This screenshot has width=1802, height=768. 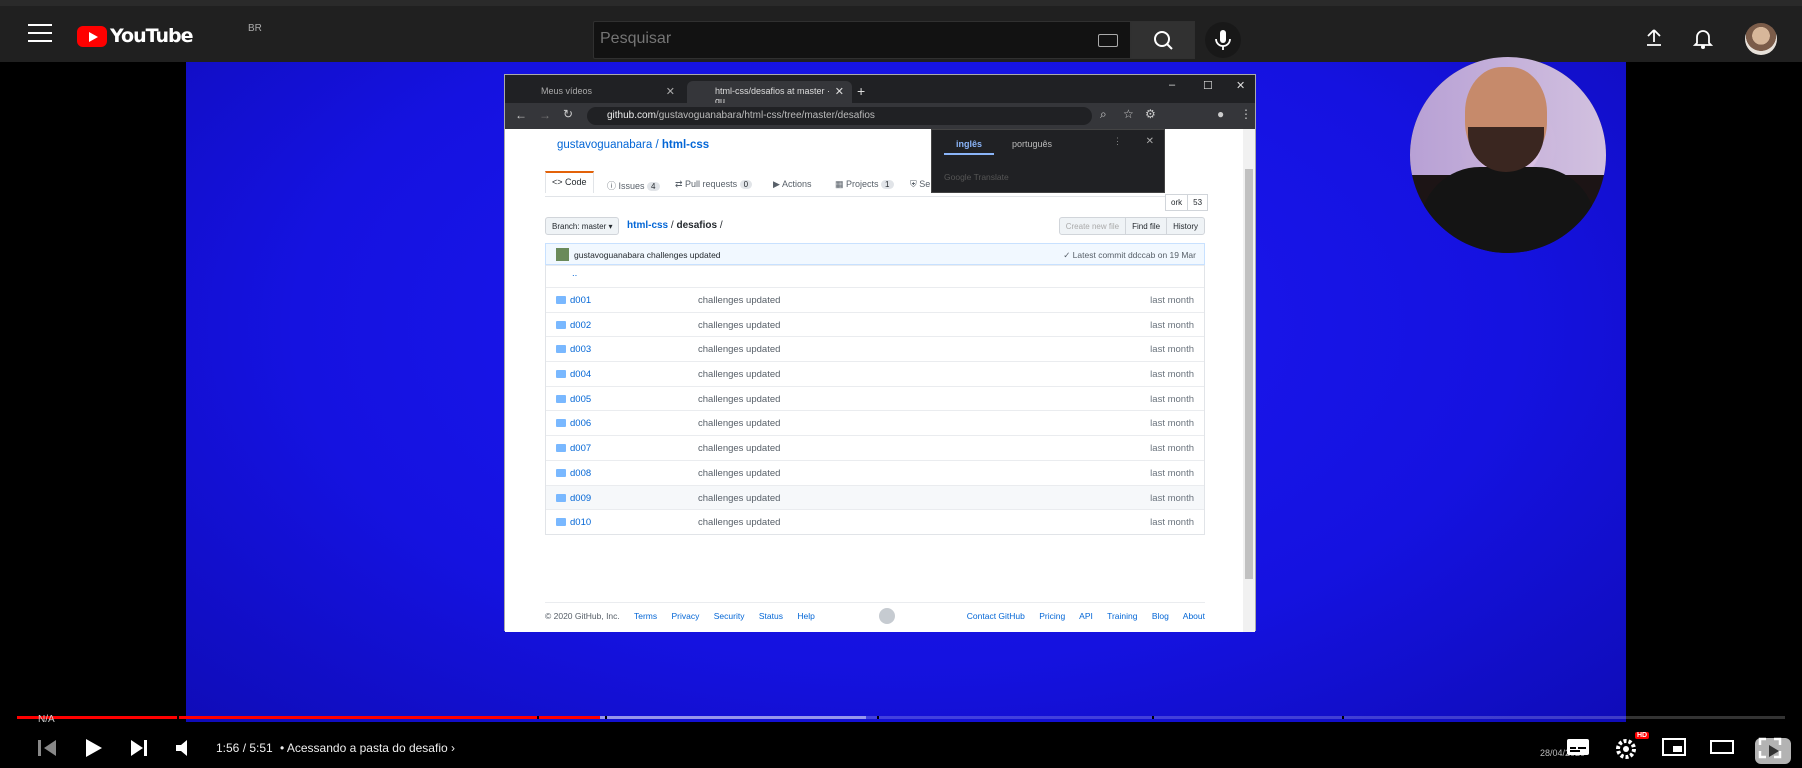 What do you see at coordinates (1703, 39) in the screenshot?
I see `bell-icon` at bounding box center [1703, 39].